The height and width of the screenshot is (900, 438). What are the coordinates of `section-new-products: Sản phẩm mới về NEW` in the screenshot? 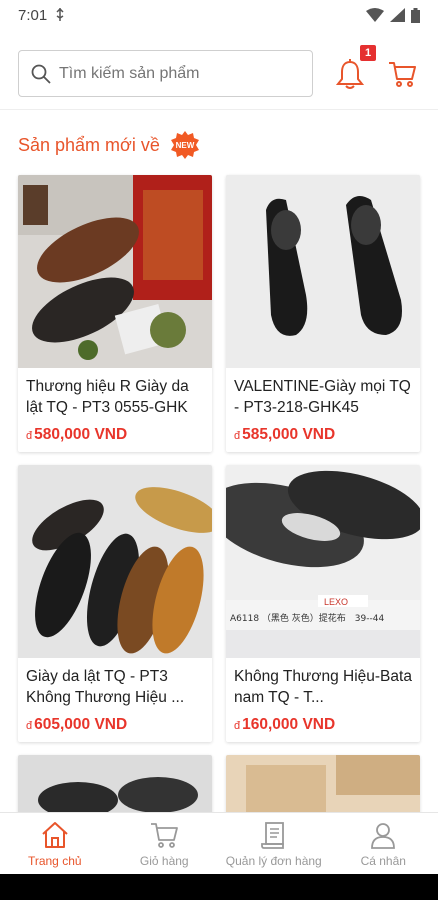 It's located at (109, 145).